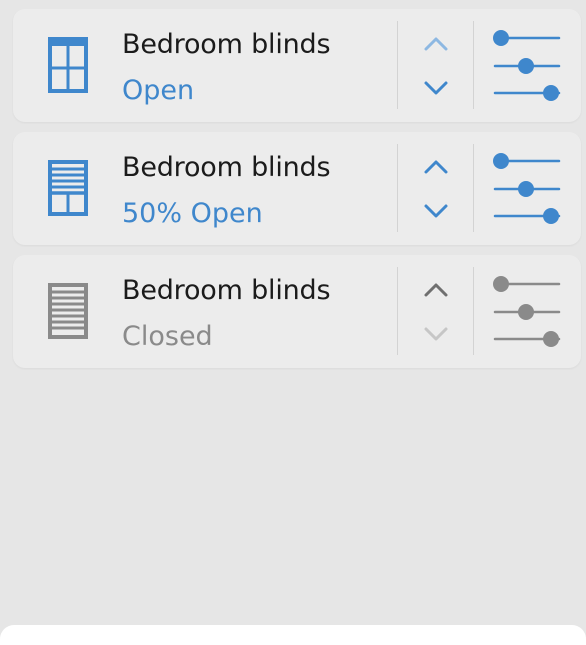 This screenshot has height=645, width=586. I want to click on window-closed-icon, so click(68, 311).